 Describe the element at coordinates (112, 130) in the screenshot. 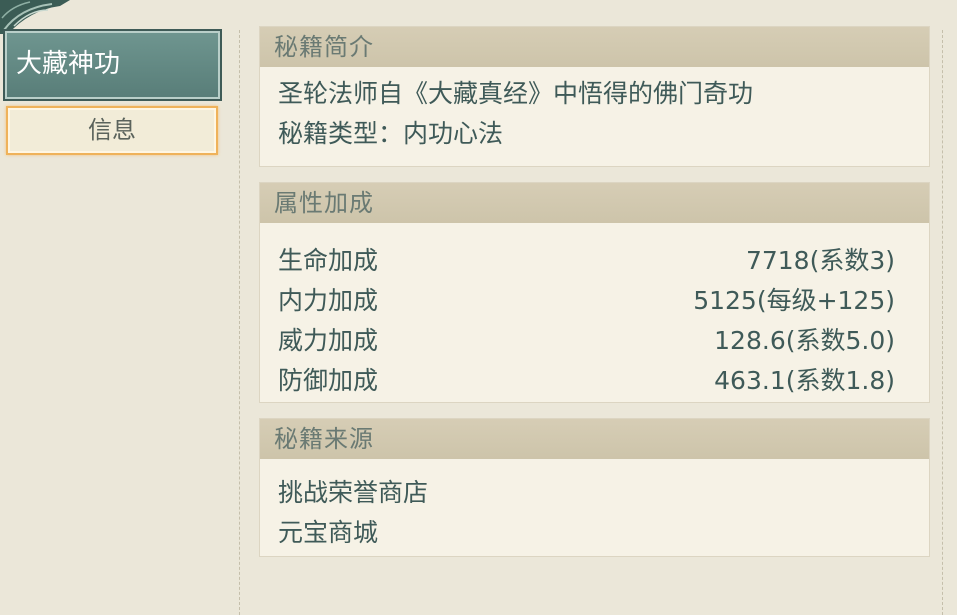

I see `tab-info: 信息` at that location.